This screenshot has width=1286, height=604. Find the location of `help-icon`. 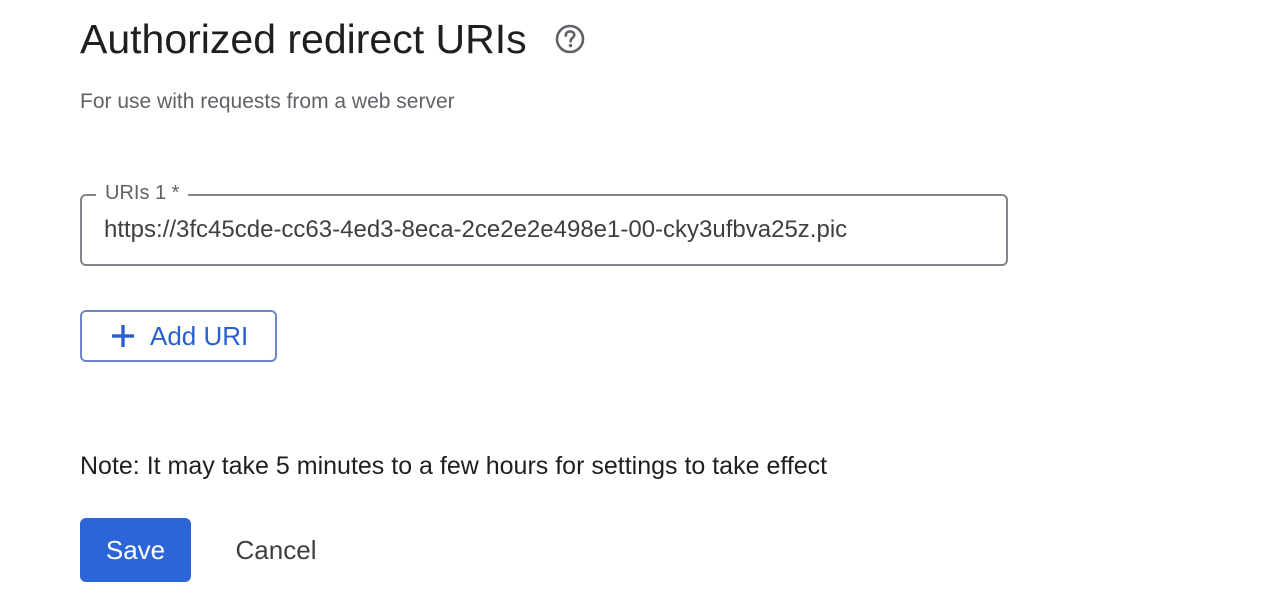

help-icon is located at coordinates (570, 39).